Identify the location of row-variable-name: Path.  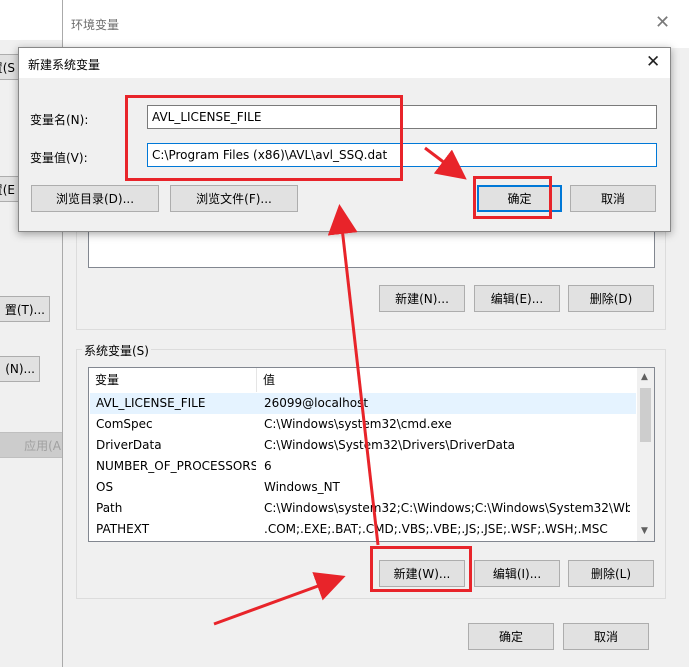
(109, 508).